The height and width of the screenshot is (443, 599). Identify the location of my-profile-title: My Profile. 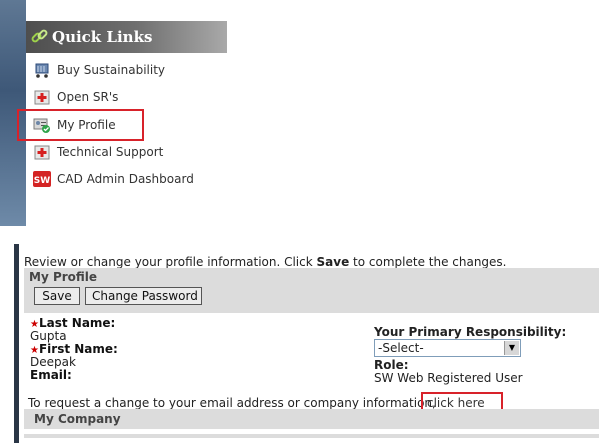
(63, 277).